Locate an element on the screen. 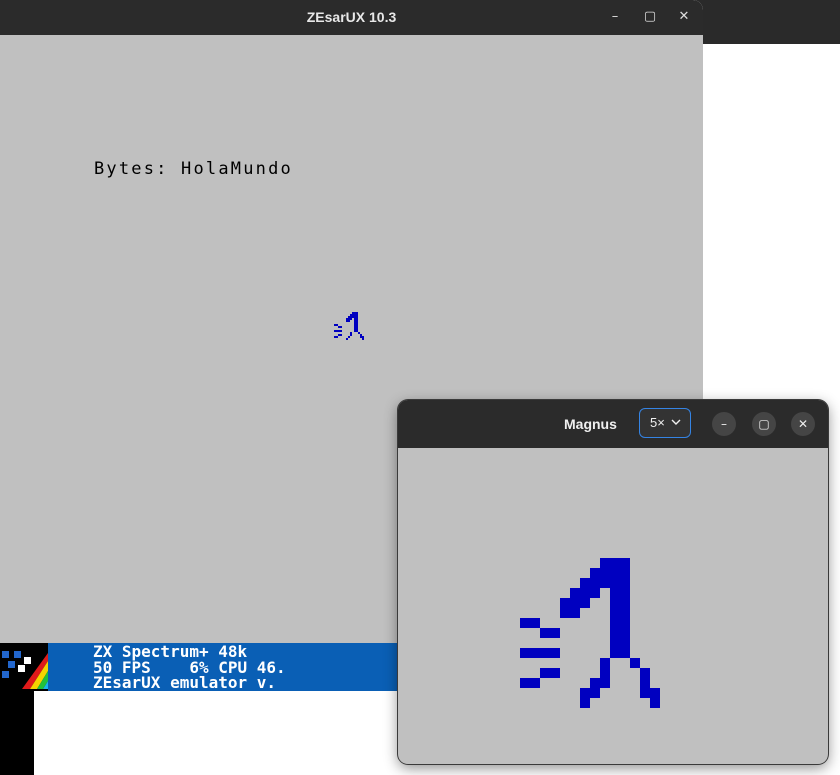  window-title: ZEsarUX 10.3 is located at coordinates (351, 17).